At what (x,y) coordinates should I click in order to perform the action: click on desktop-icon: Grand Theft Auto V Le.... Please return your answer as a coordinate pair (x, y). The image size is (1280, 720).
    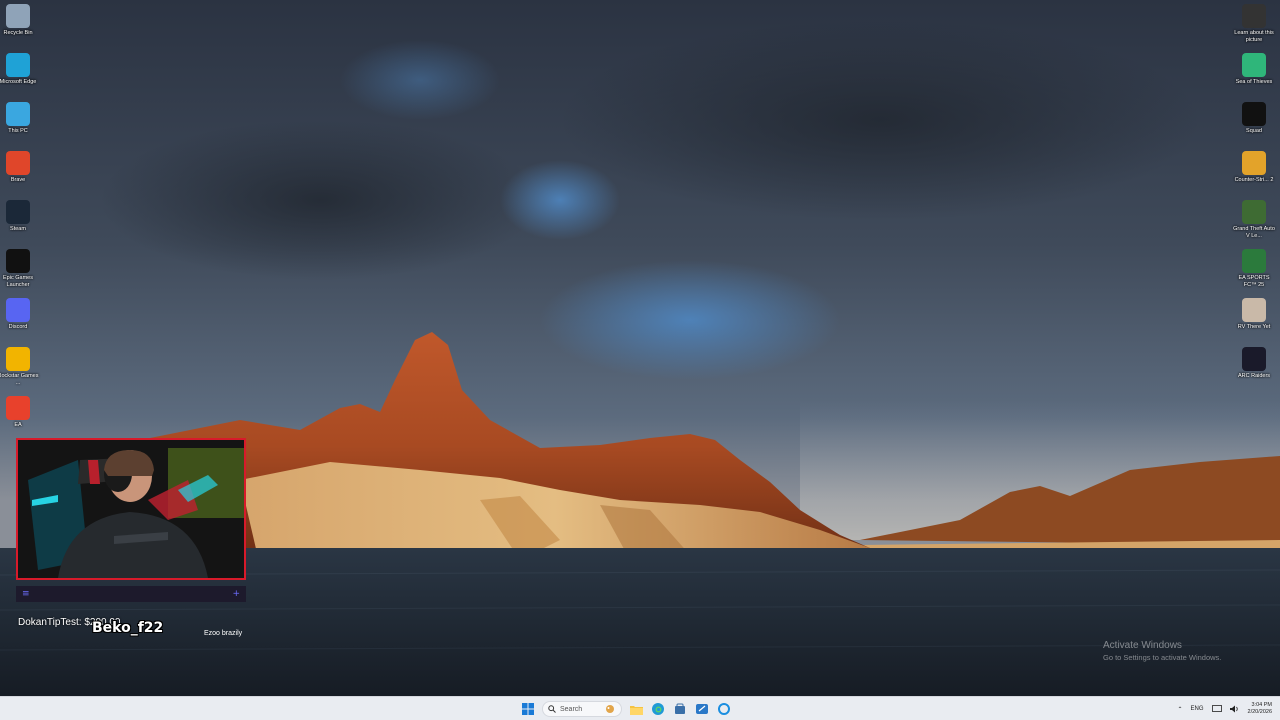
    Looking at the image, I should click on (1254, 220).